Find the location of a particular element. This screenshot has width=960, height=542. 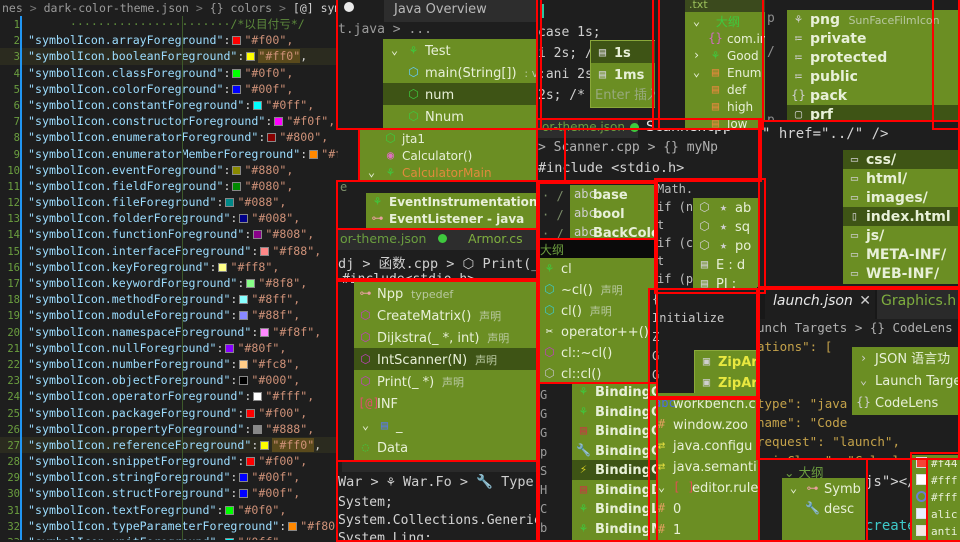

abc-suggest-list: abcbase abcbool abcBackColo is located at coordinates (613, 212).